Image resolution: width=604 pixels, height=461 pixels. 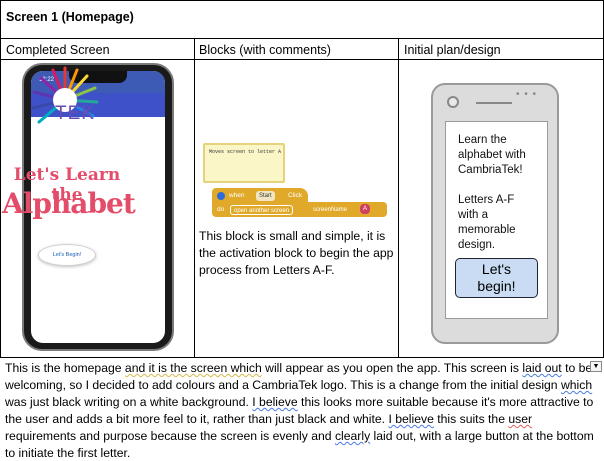 I want to click on block-comment-text: Moves screen to letter A, so click(x=245, y=152).